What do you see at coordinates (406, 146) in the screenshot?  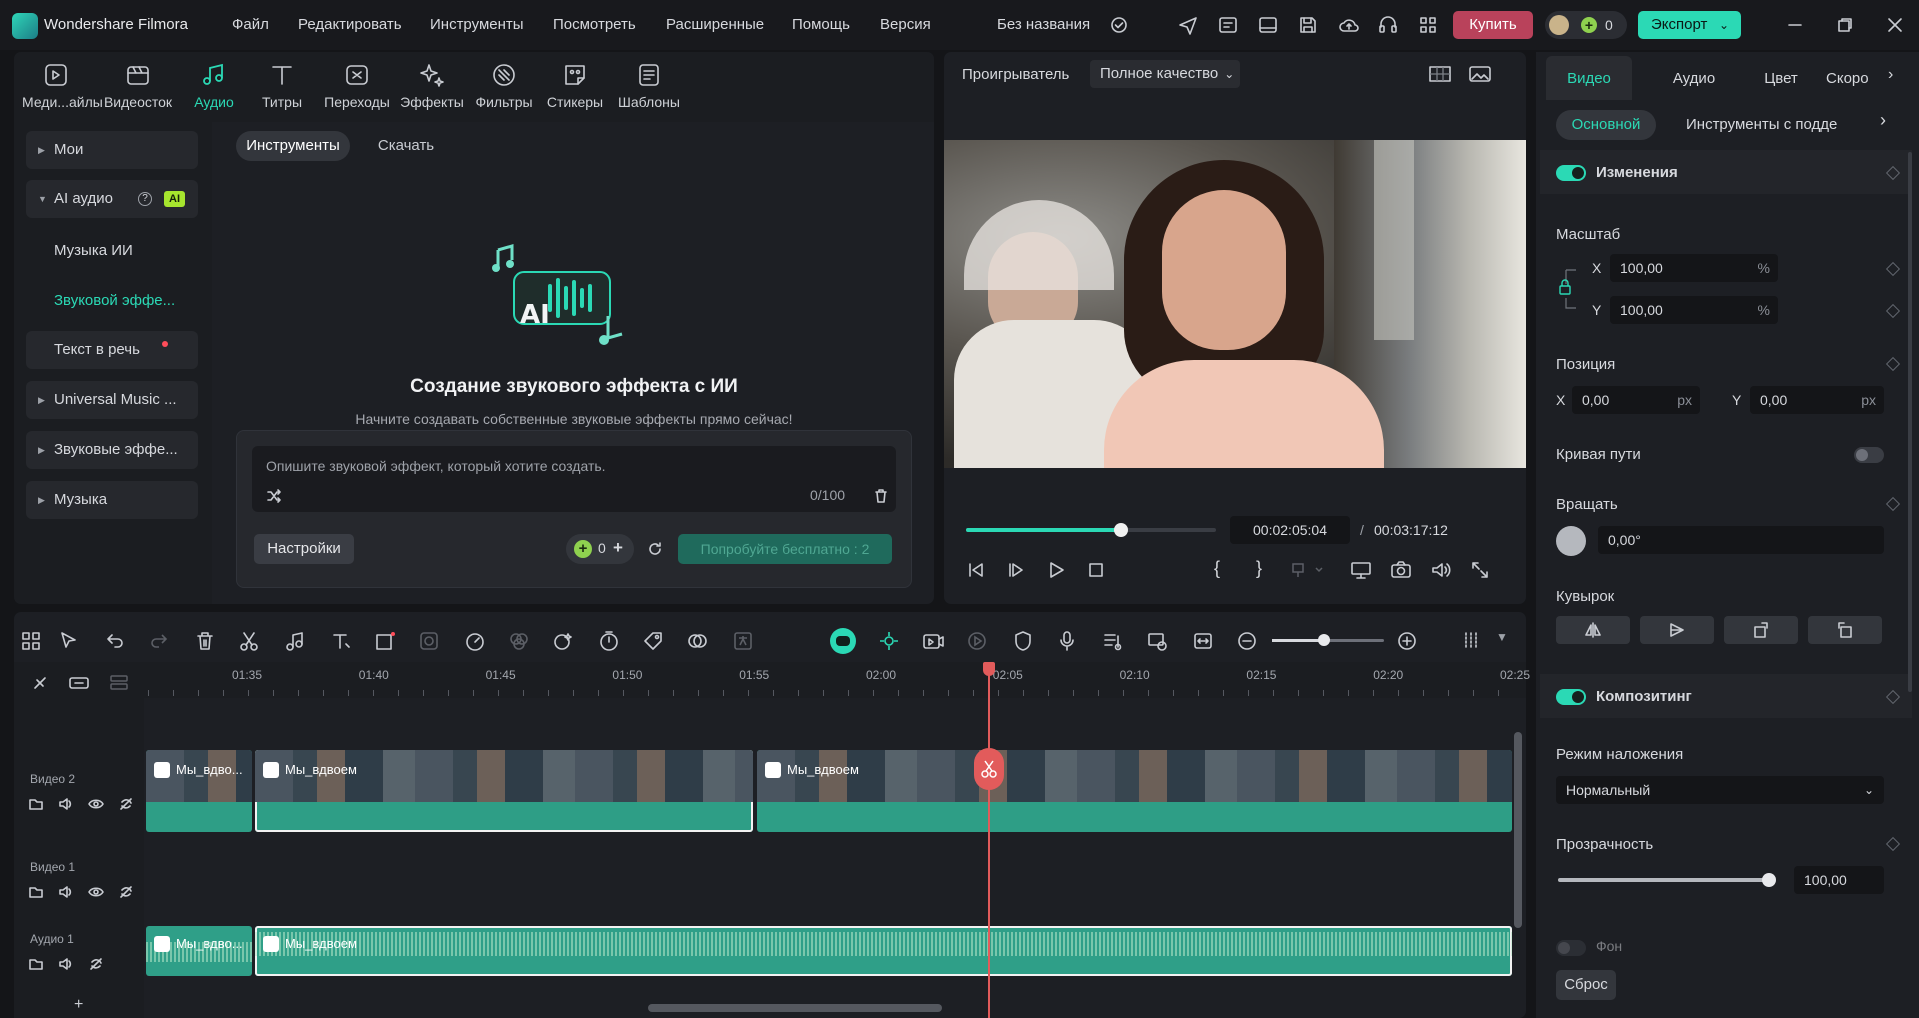 I see `subtab-download: Скачать` at bounding box center [406, 146].